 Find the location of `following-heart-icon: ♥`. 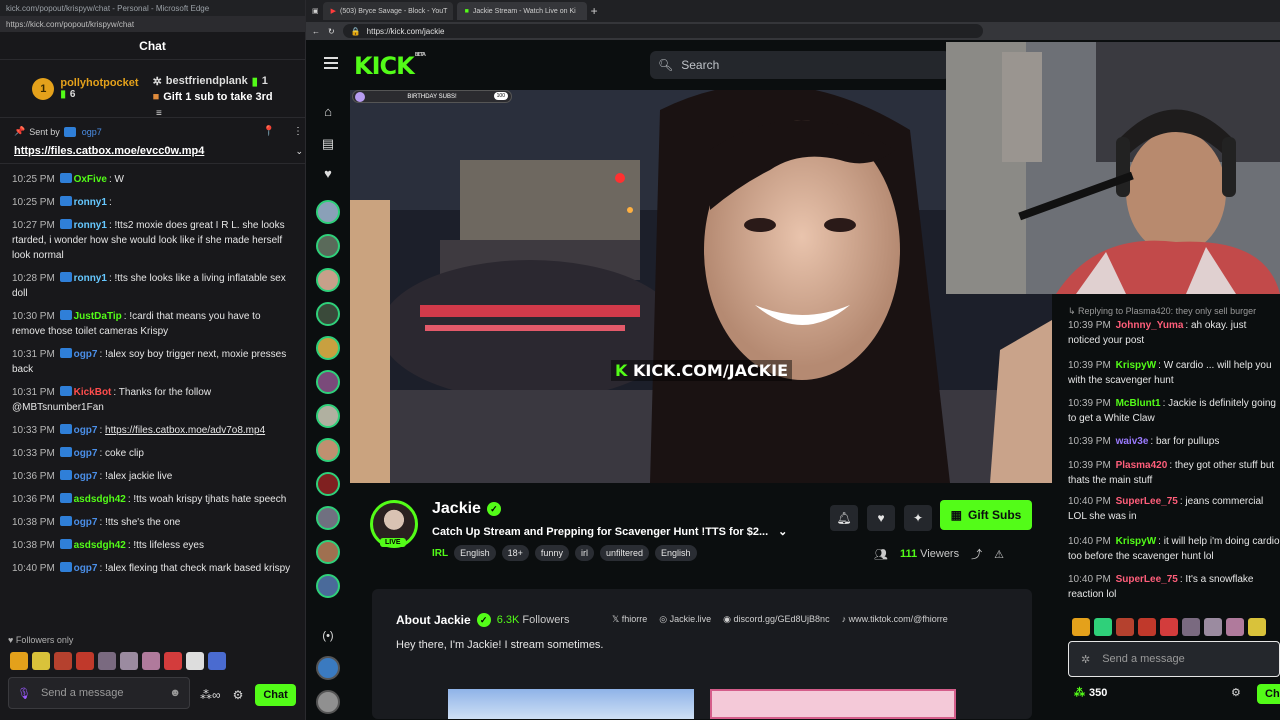

following-heart-icon: ♥ is located at coordinates (328, 174).